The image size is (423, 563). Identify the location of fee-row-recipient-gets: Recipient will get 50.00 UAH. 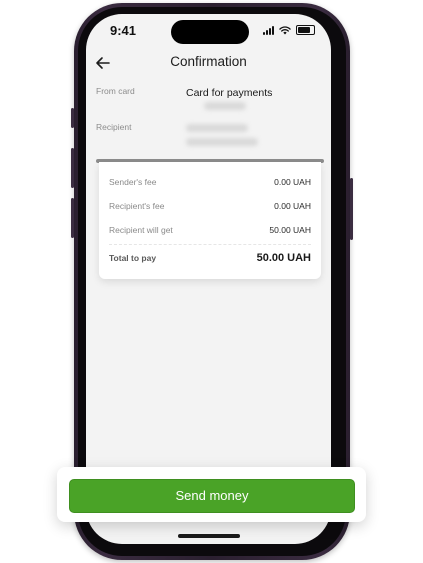
(210, 230).